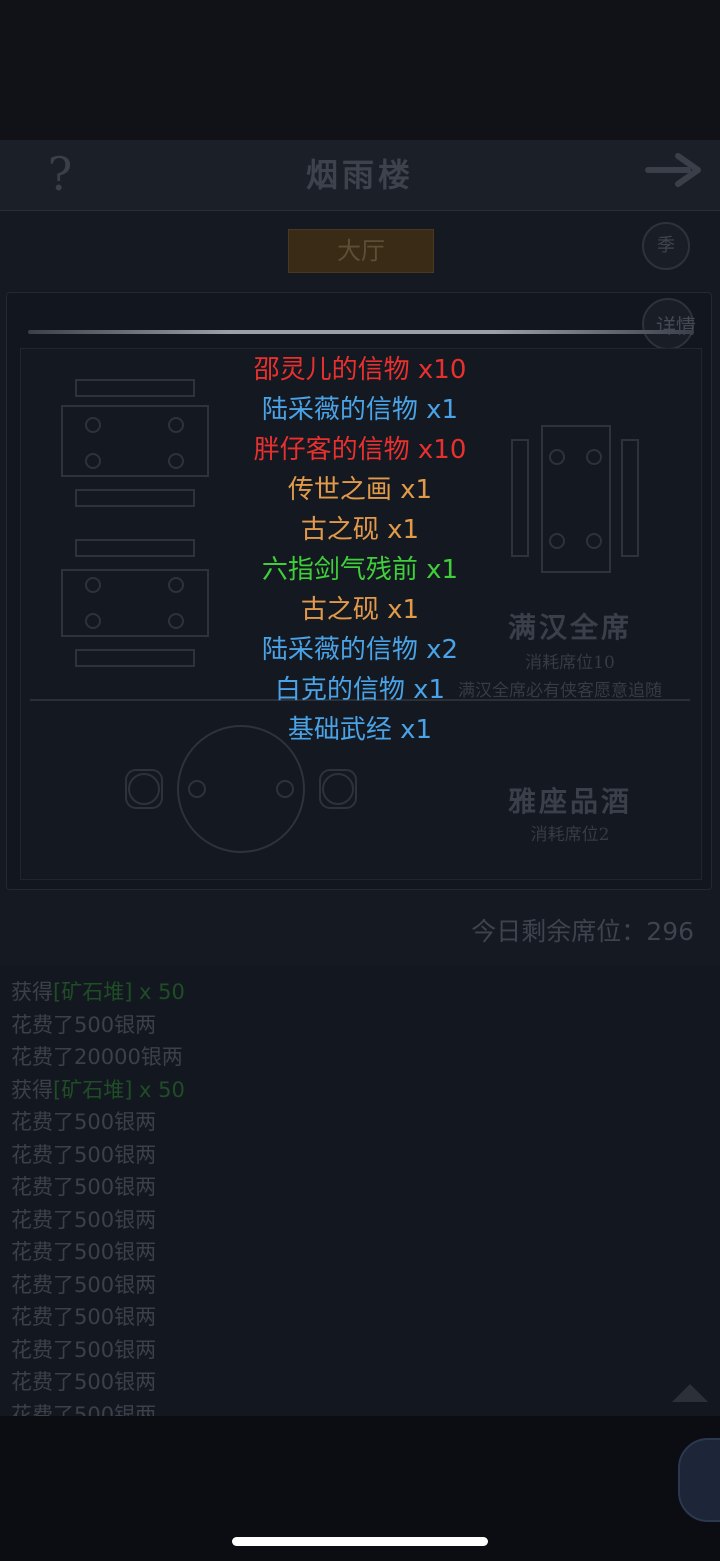  I want to click on scroll-up-icon, so click(690, 1393).